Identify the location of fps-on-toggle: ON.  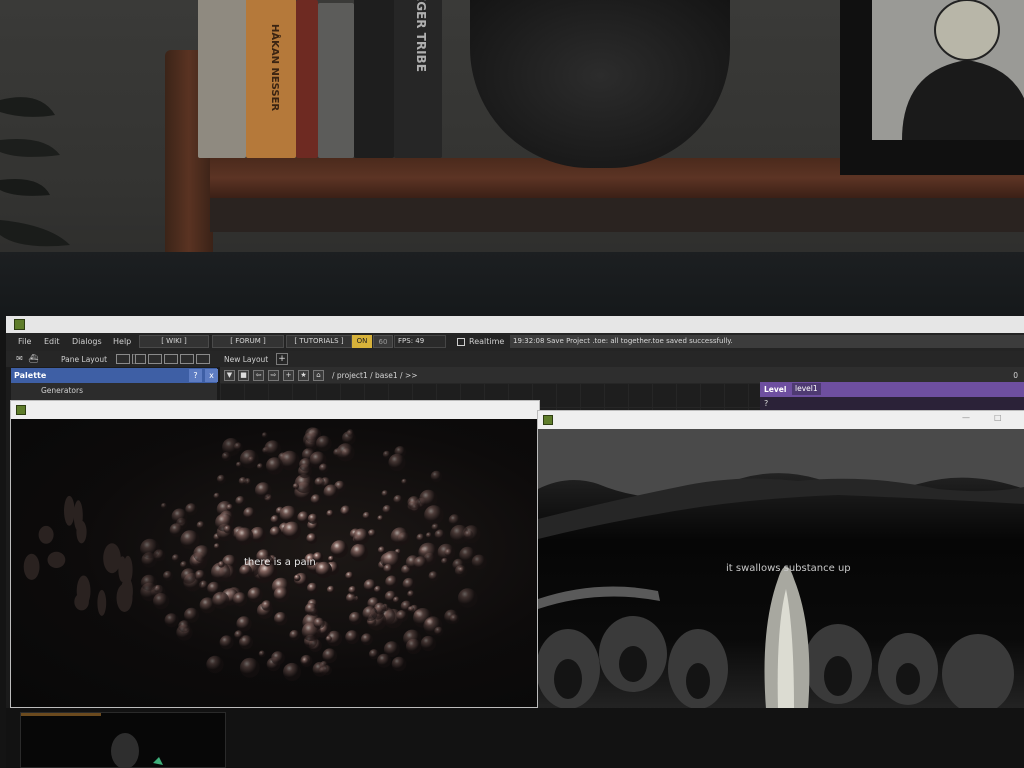
(362, 341).